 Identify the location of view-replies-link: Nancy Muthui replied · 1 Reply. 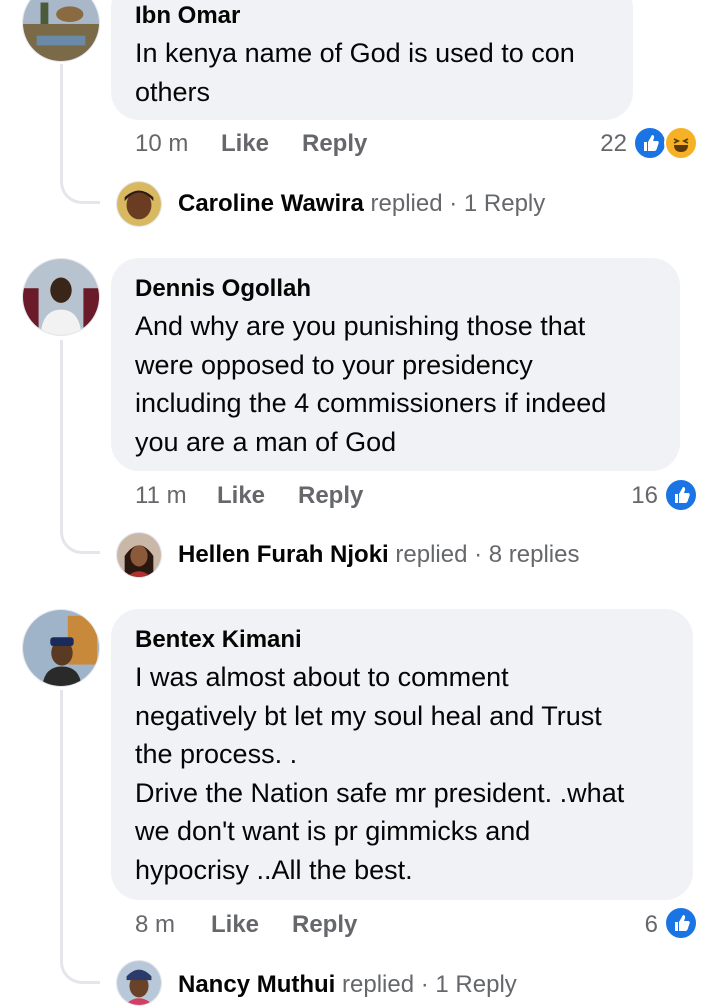
(347, 985).